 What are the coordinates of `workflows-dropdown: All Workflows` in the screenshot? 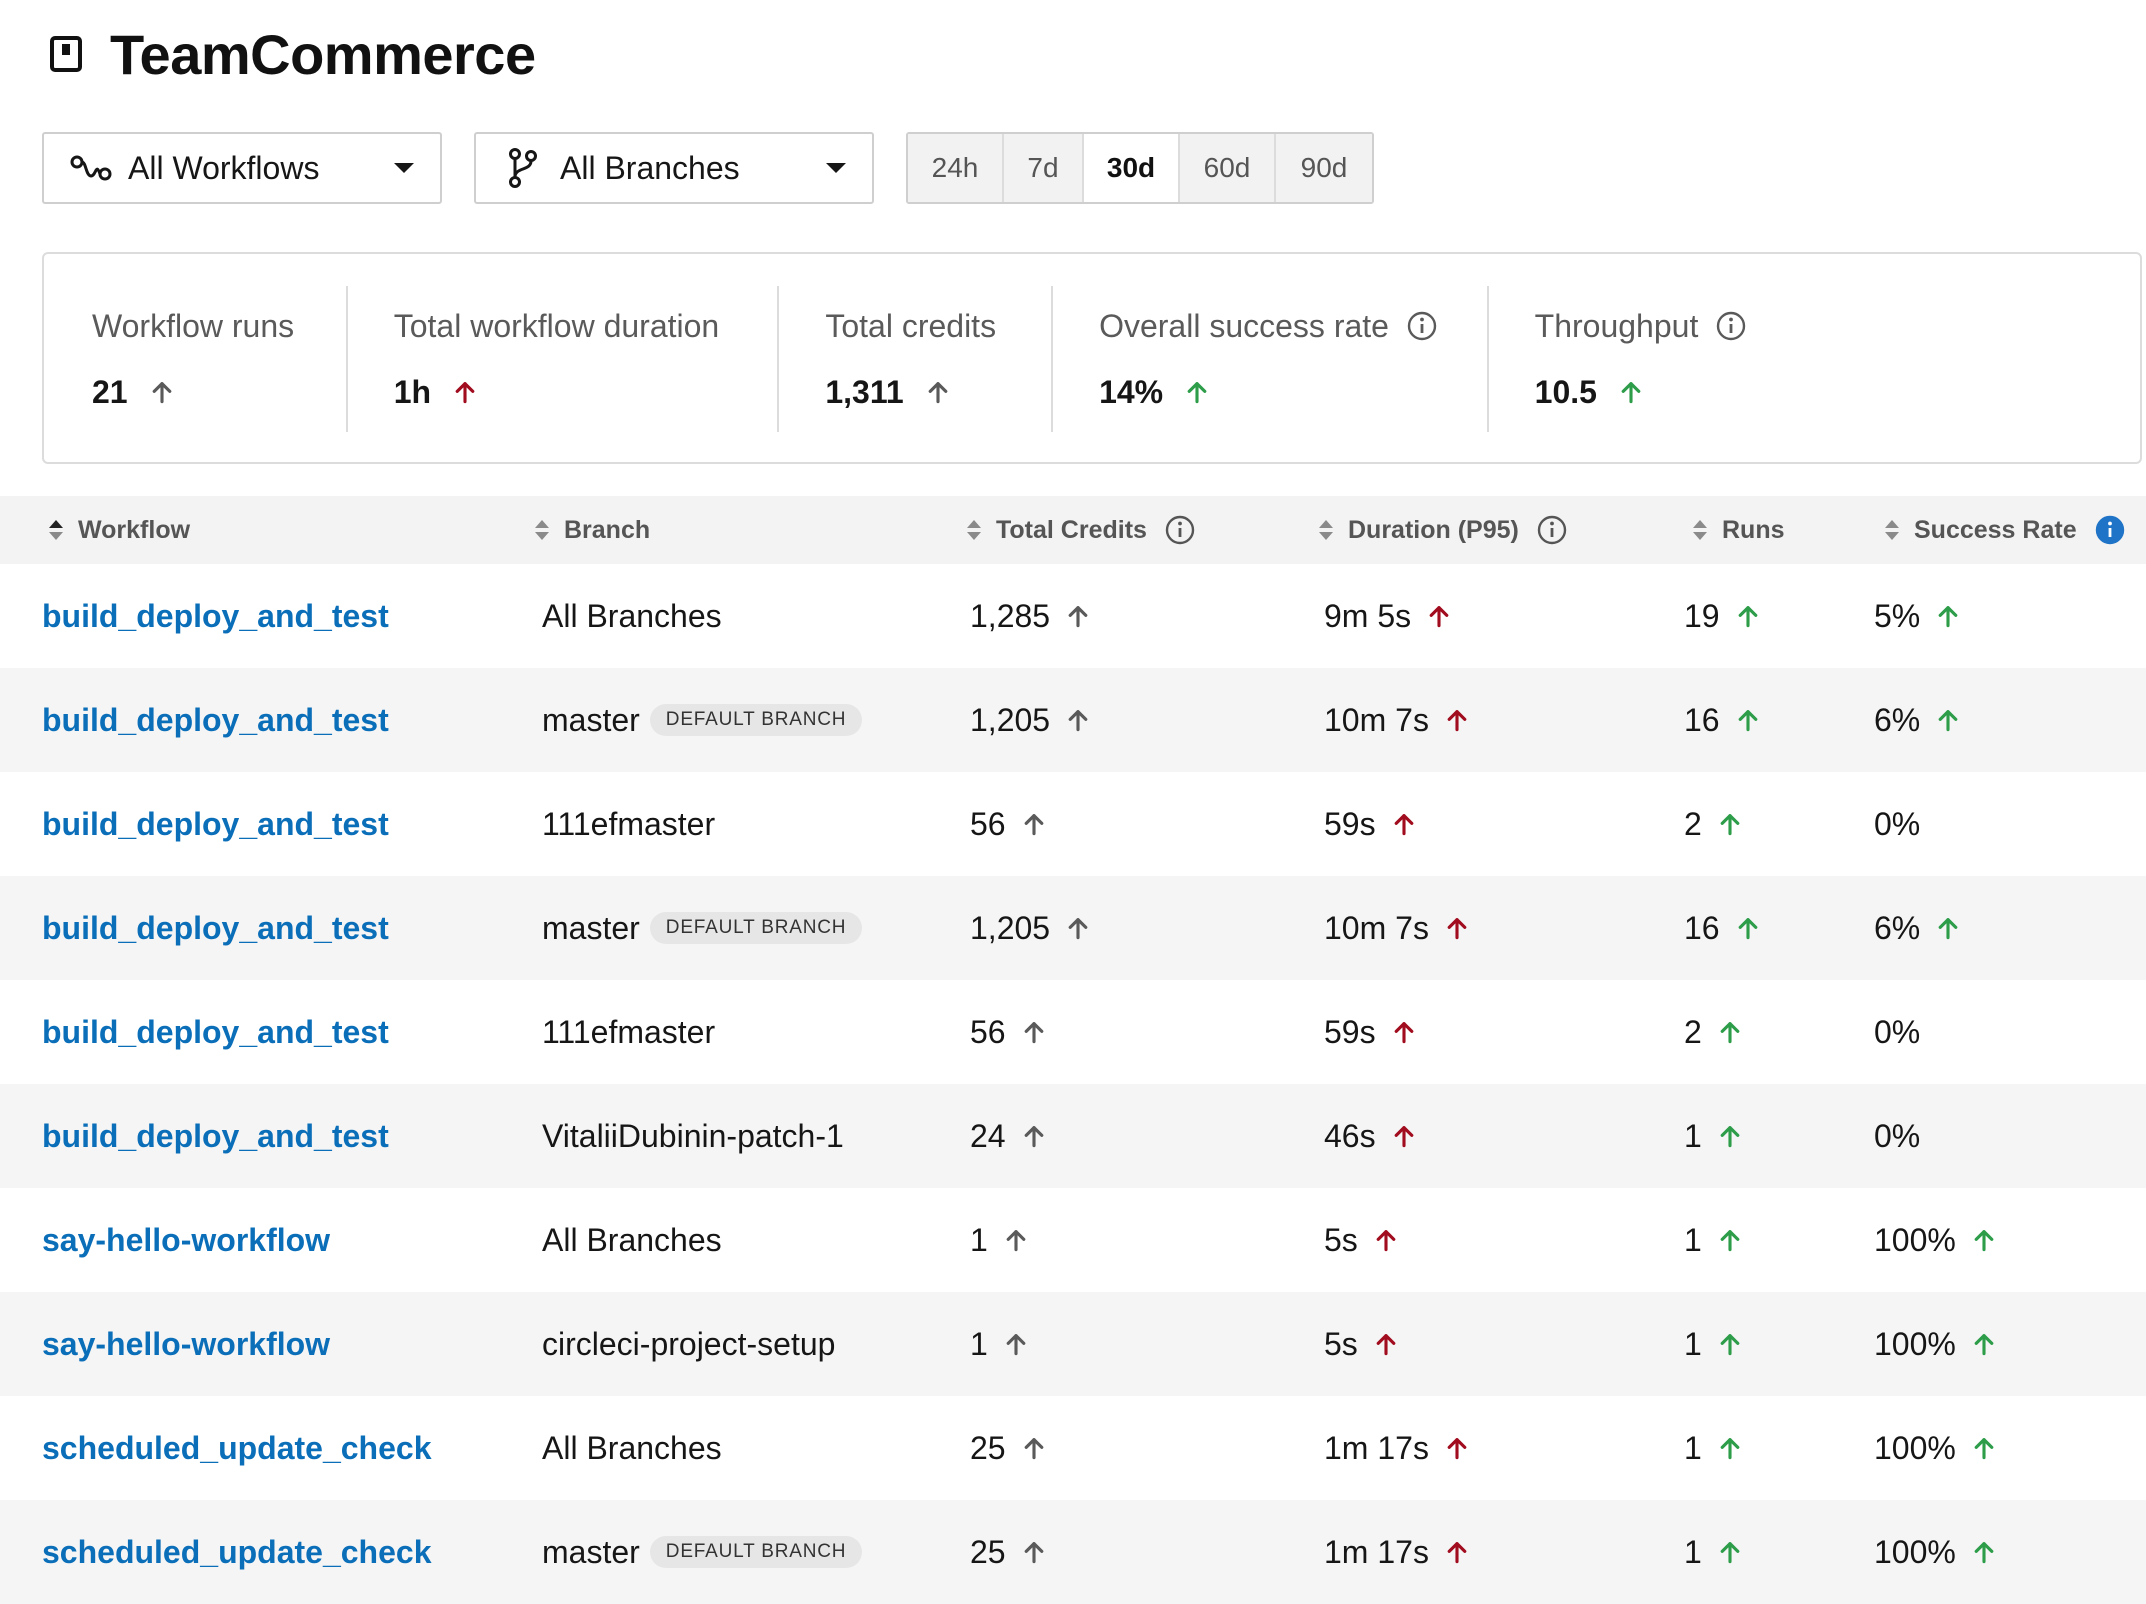 It's located at (242, 168).